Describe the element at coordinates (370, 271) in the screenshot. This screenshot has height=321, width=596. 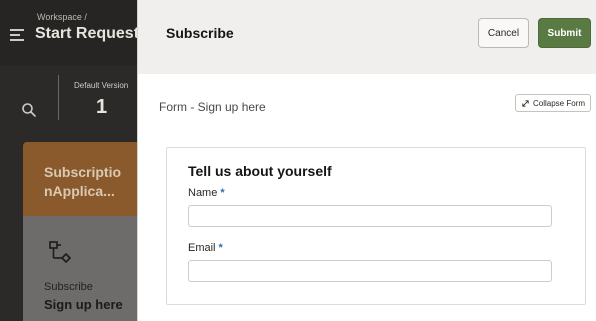
I see `email-field` at that location.